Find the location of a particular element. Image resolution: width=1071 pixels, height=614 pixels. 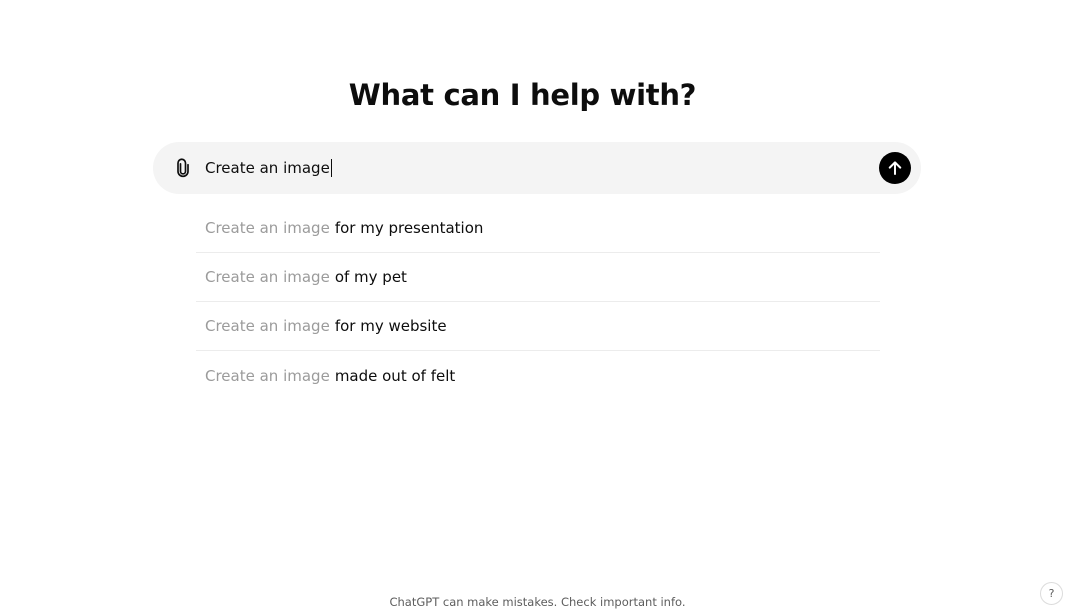

send-button is located at coordinates (895, 168).